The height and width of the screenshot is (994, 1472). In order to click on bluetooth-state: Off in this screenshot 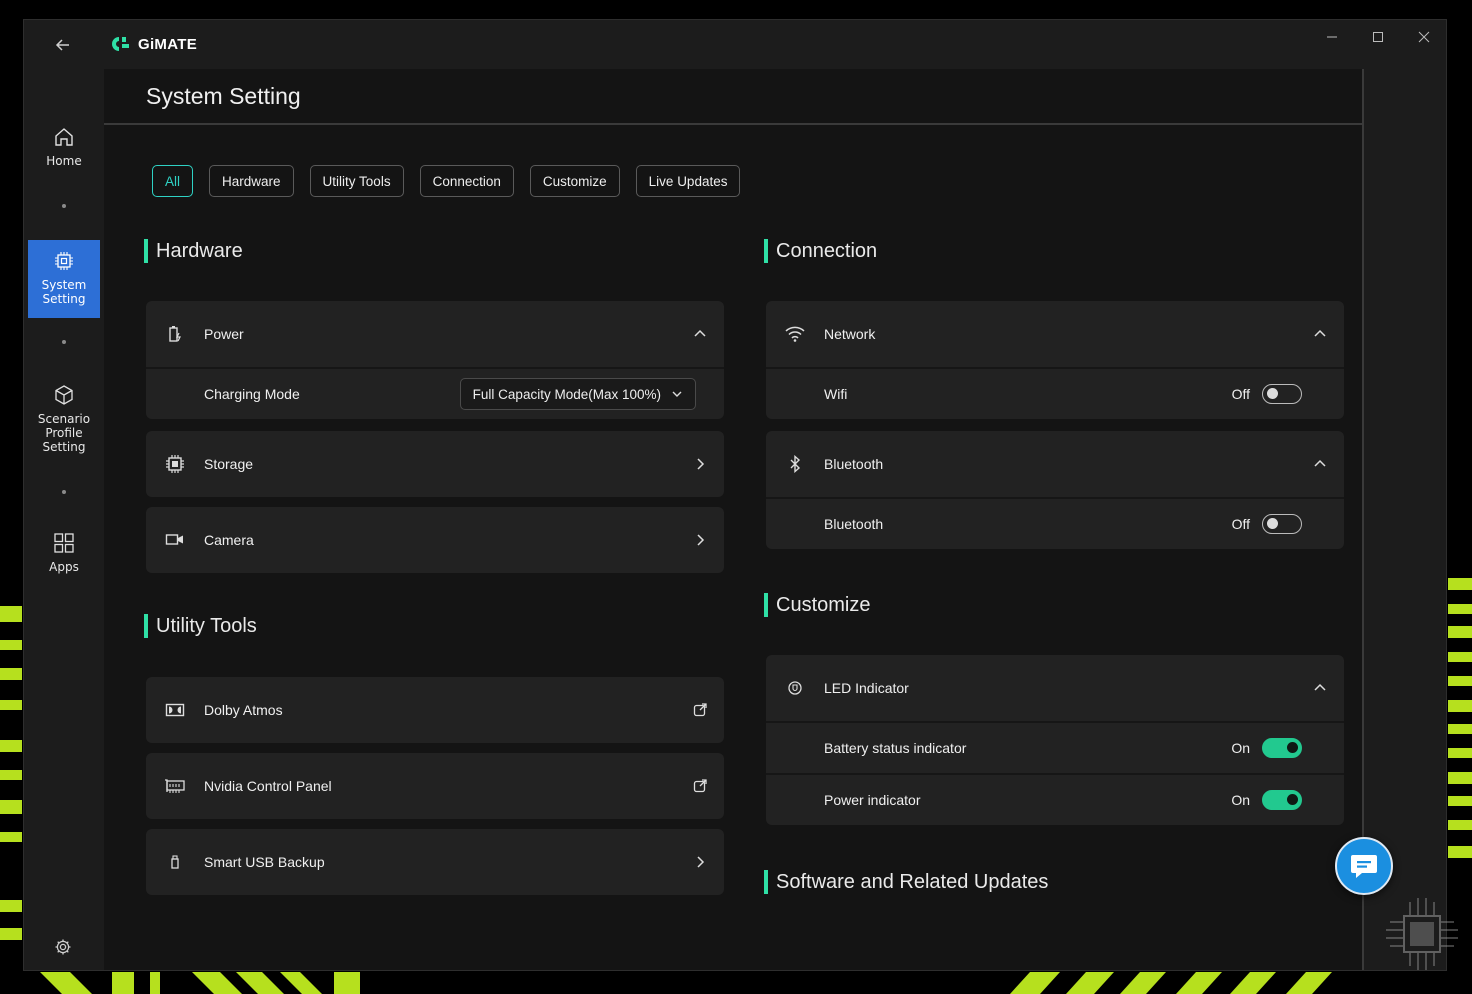, I will do `click(1240, 524)`.